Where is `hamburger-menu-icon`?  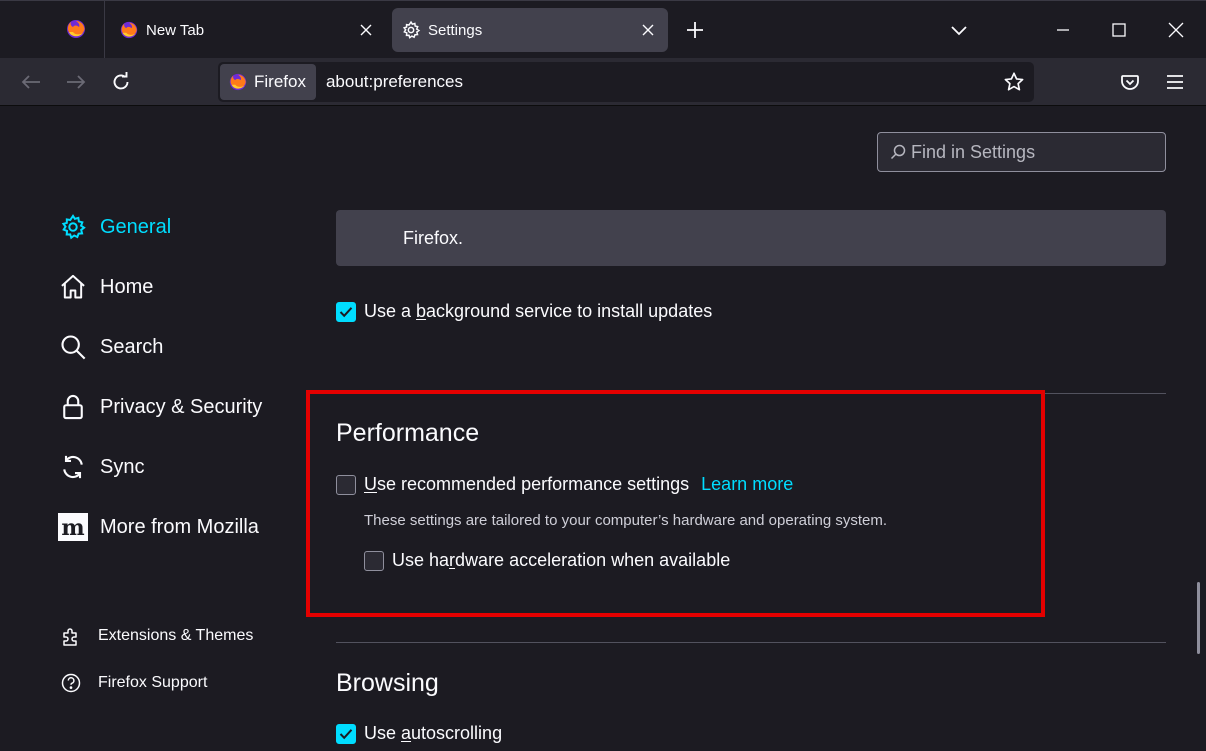
hamburger-menu-icon is located at coordinates (1175, 82).